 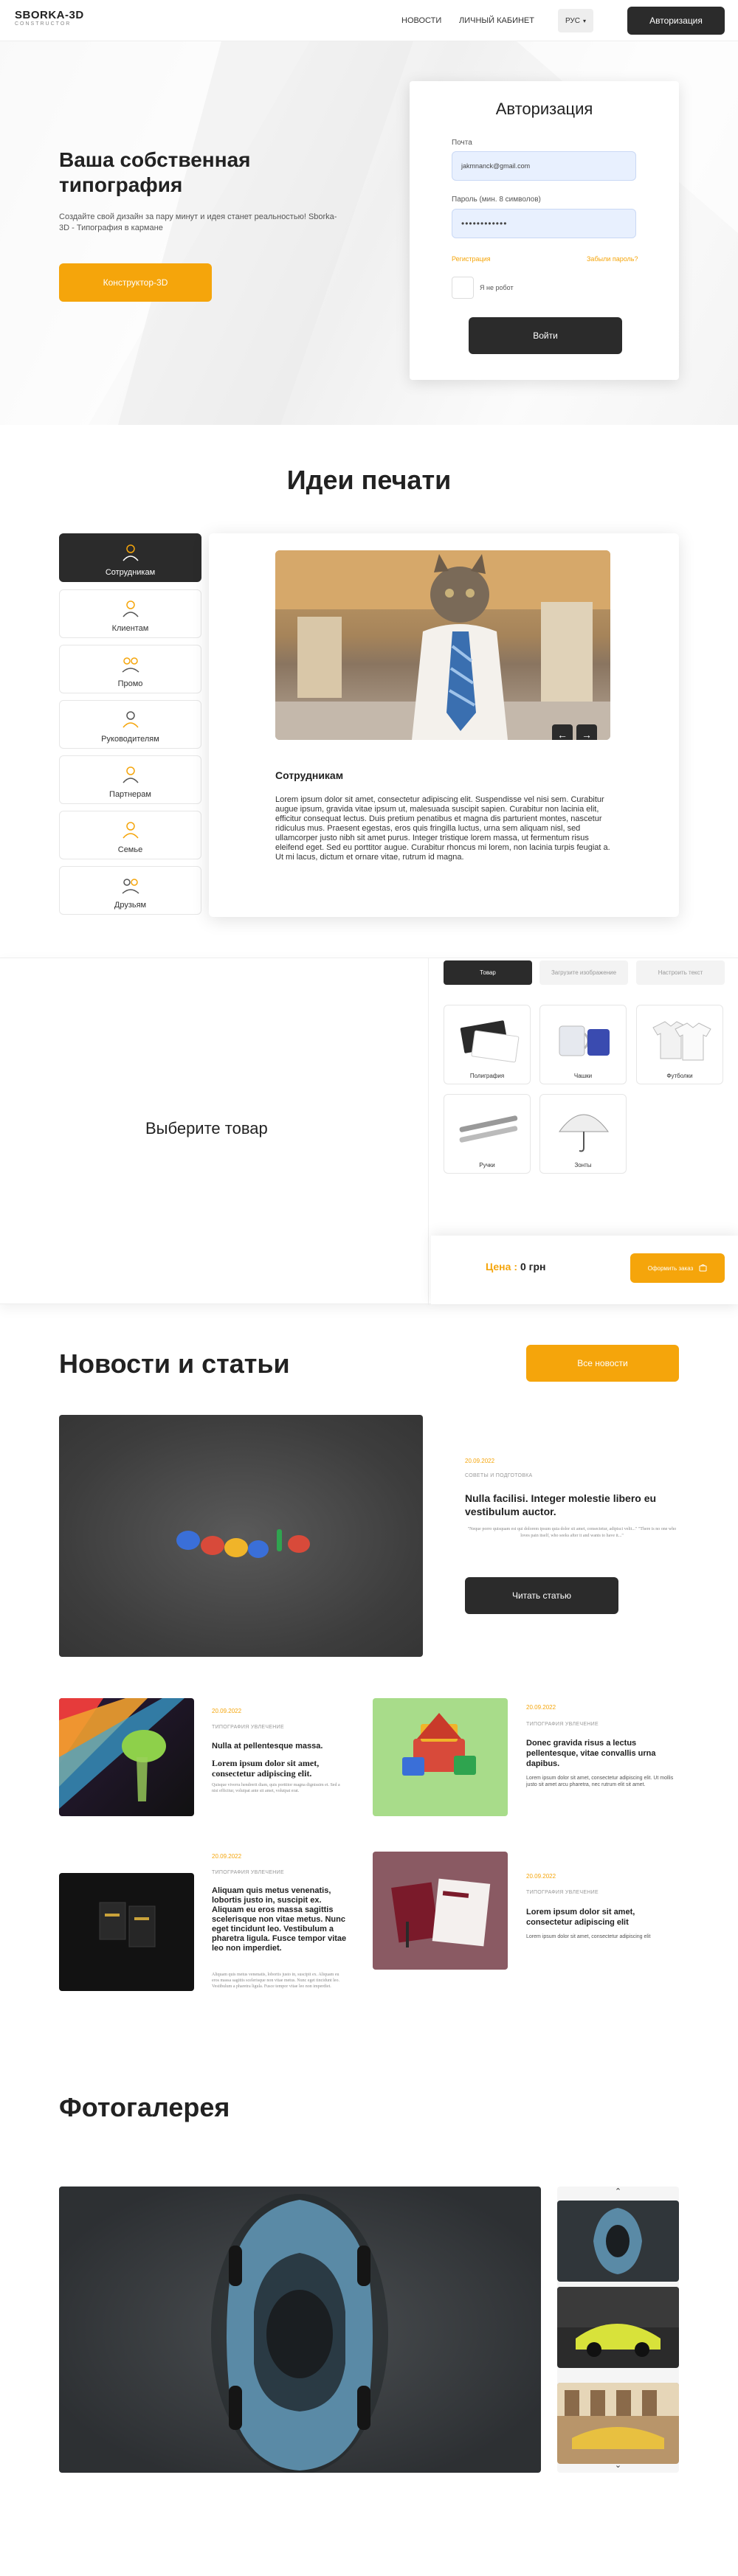 I want to click on idea-item-label: Друзьям, so click(x=130, y=906).